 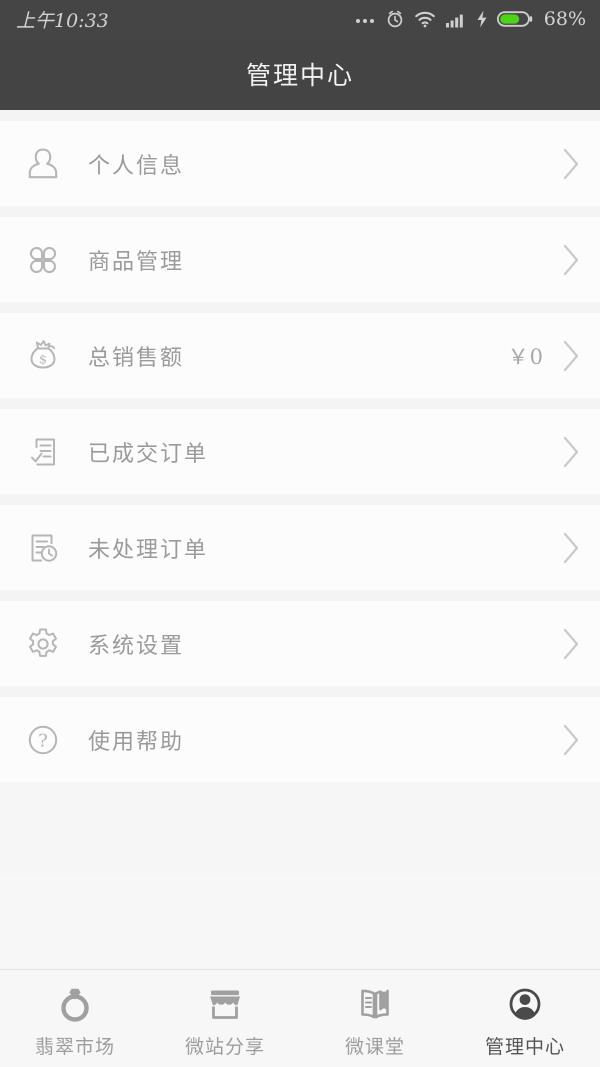 I want to click on question-circle-icon: ?, so click(x=43, y=740).